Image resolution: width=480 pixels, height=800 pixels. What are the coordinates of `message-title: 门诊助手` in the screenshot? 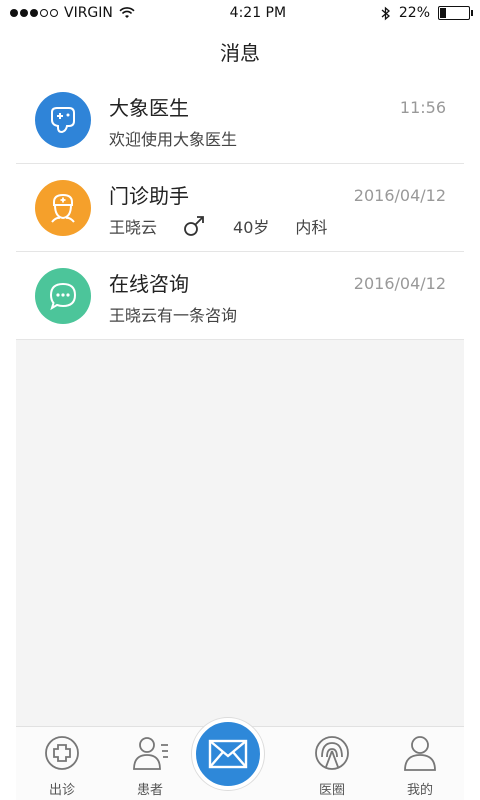 It's located at (149, 196).